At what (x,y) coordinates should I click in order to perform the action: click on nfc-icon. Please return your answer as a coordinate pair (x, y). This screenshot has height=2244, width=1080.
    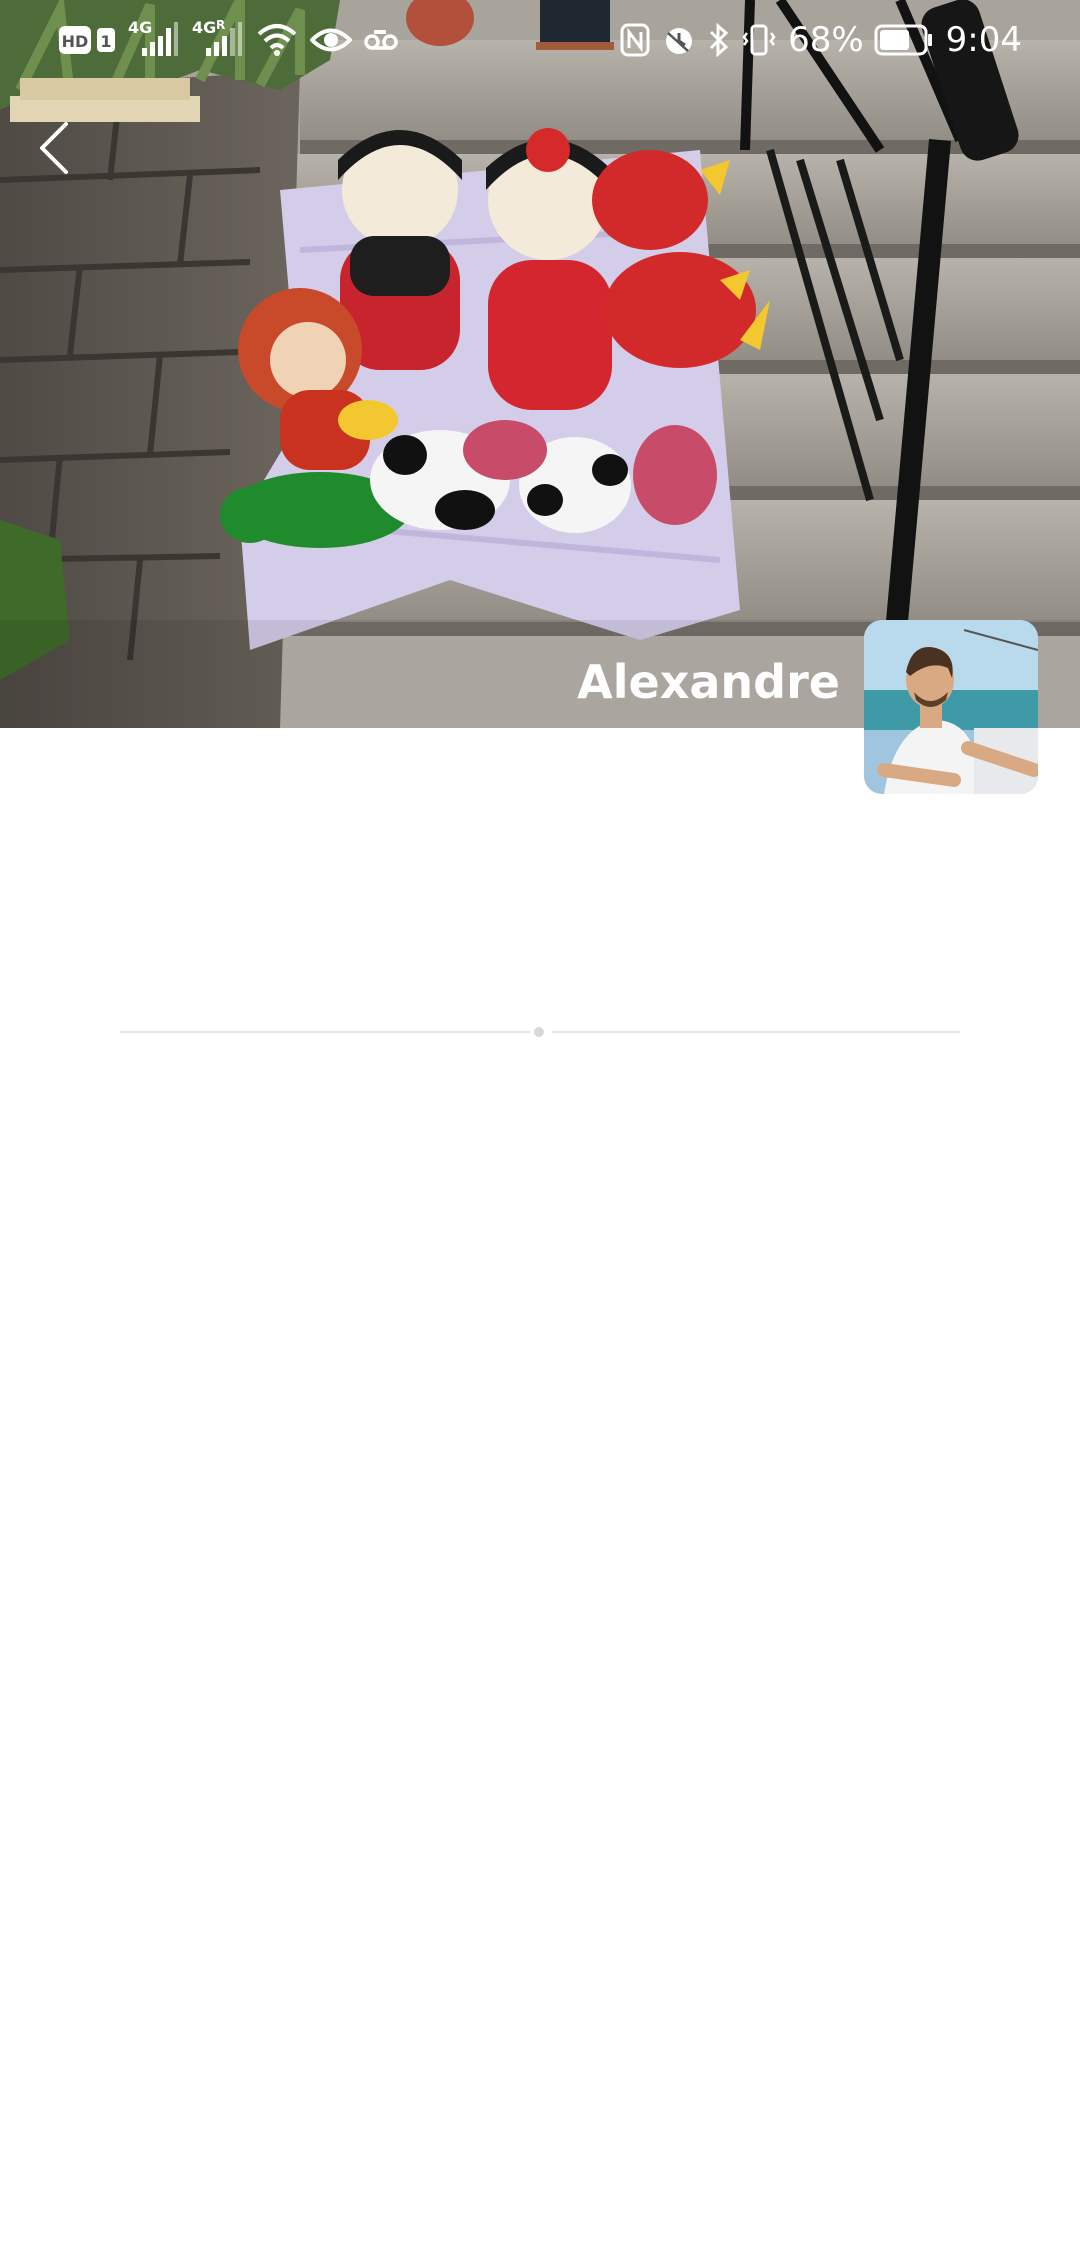
    Looking at the image, I should click on (635, 40).